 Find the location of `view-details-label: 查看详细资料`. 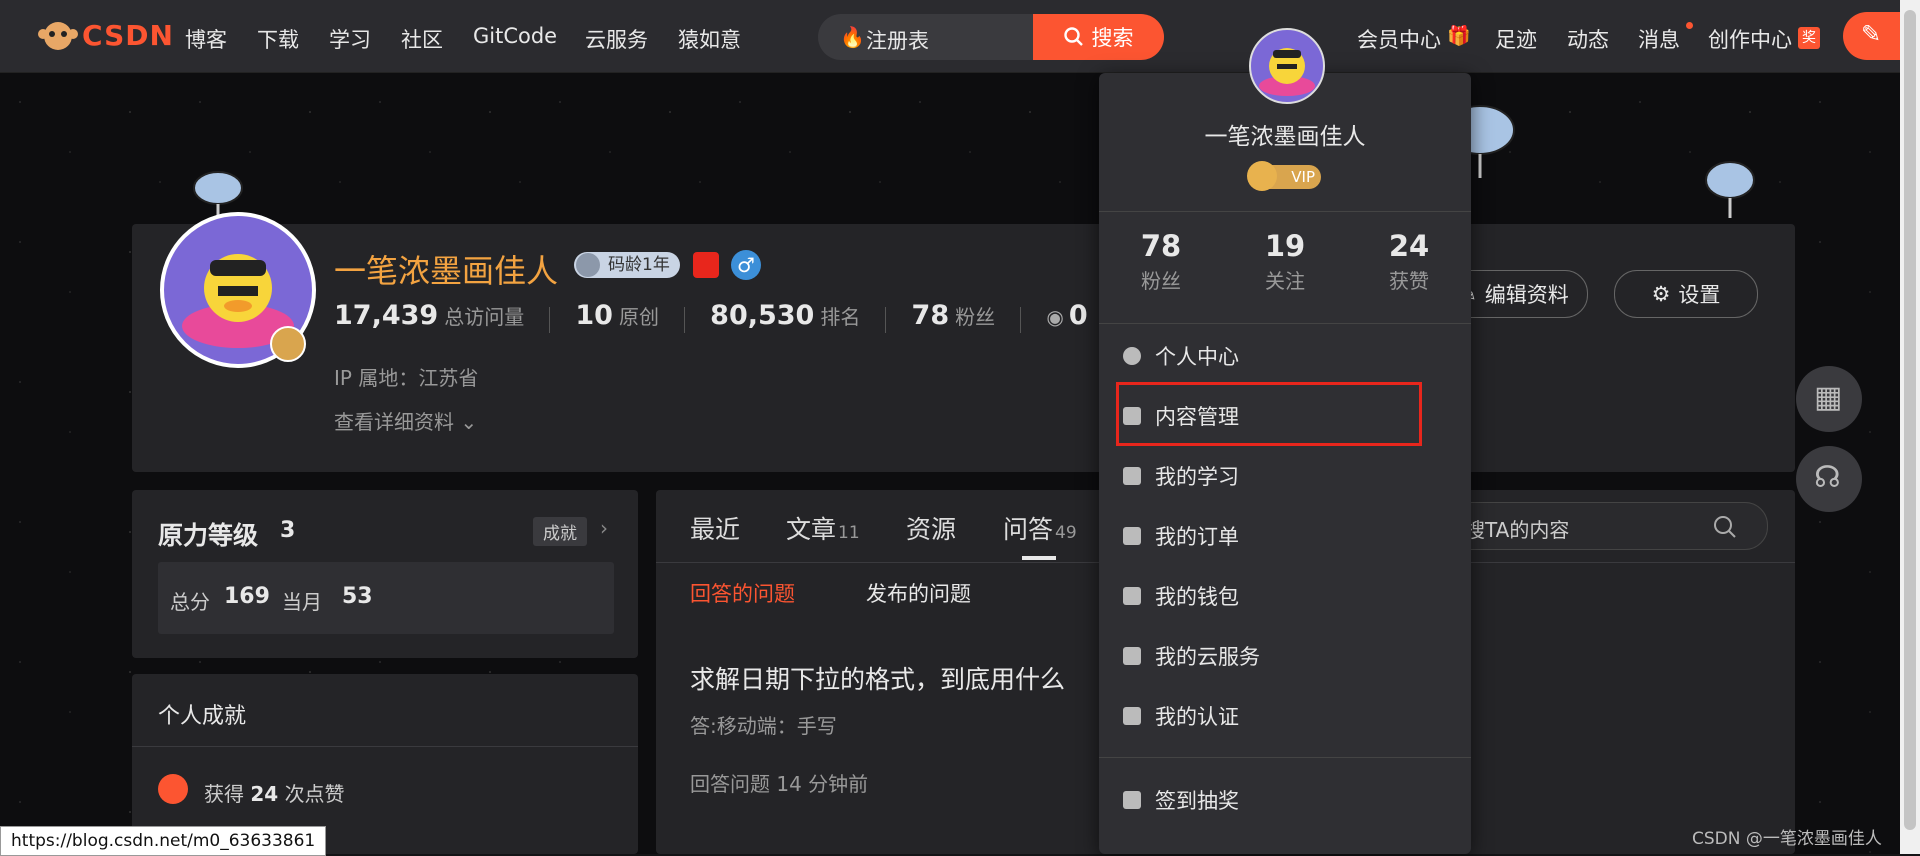

view-details-label: 查看详细资料 is located at coordinates (394, 422).